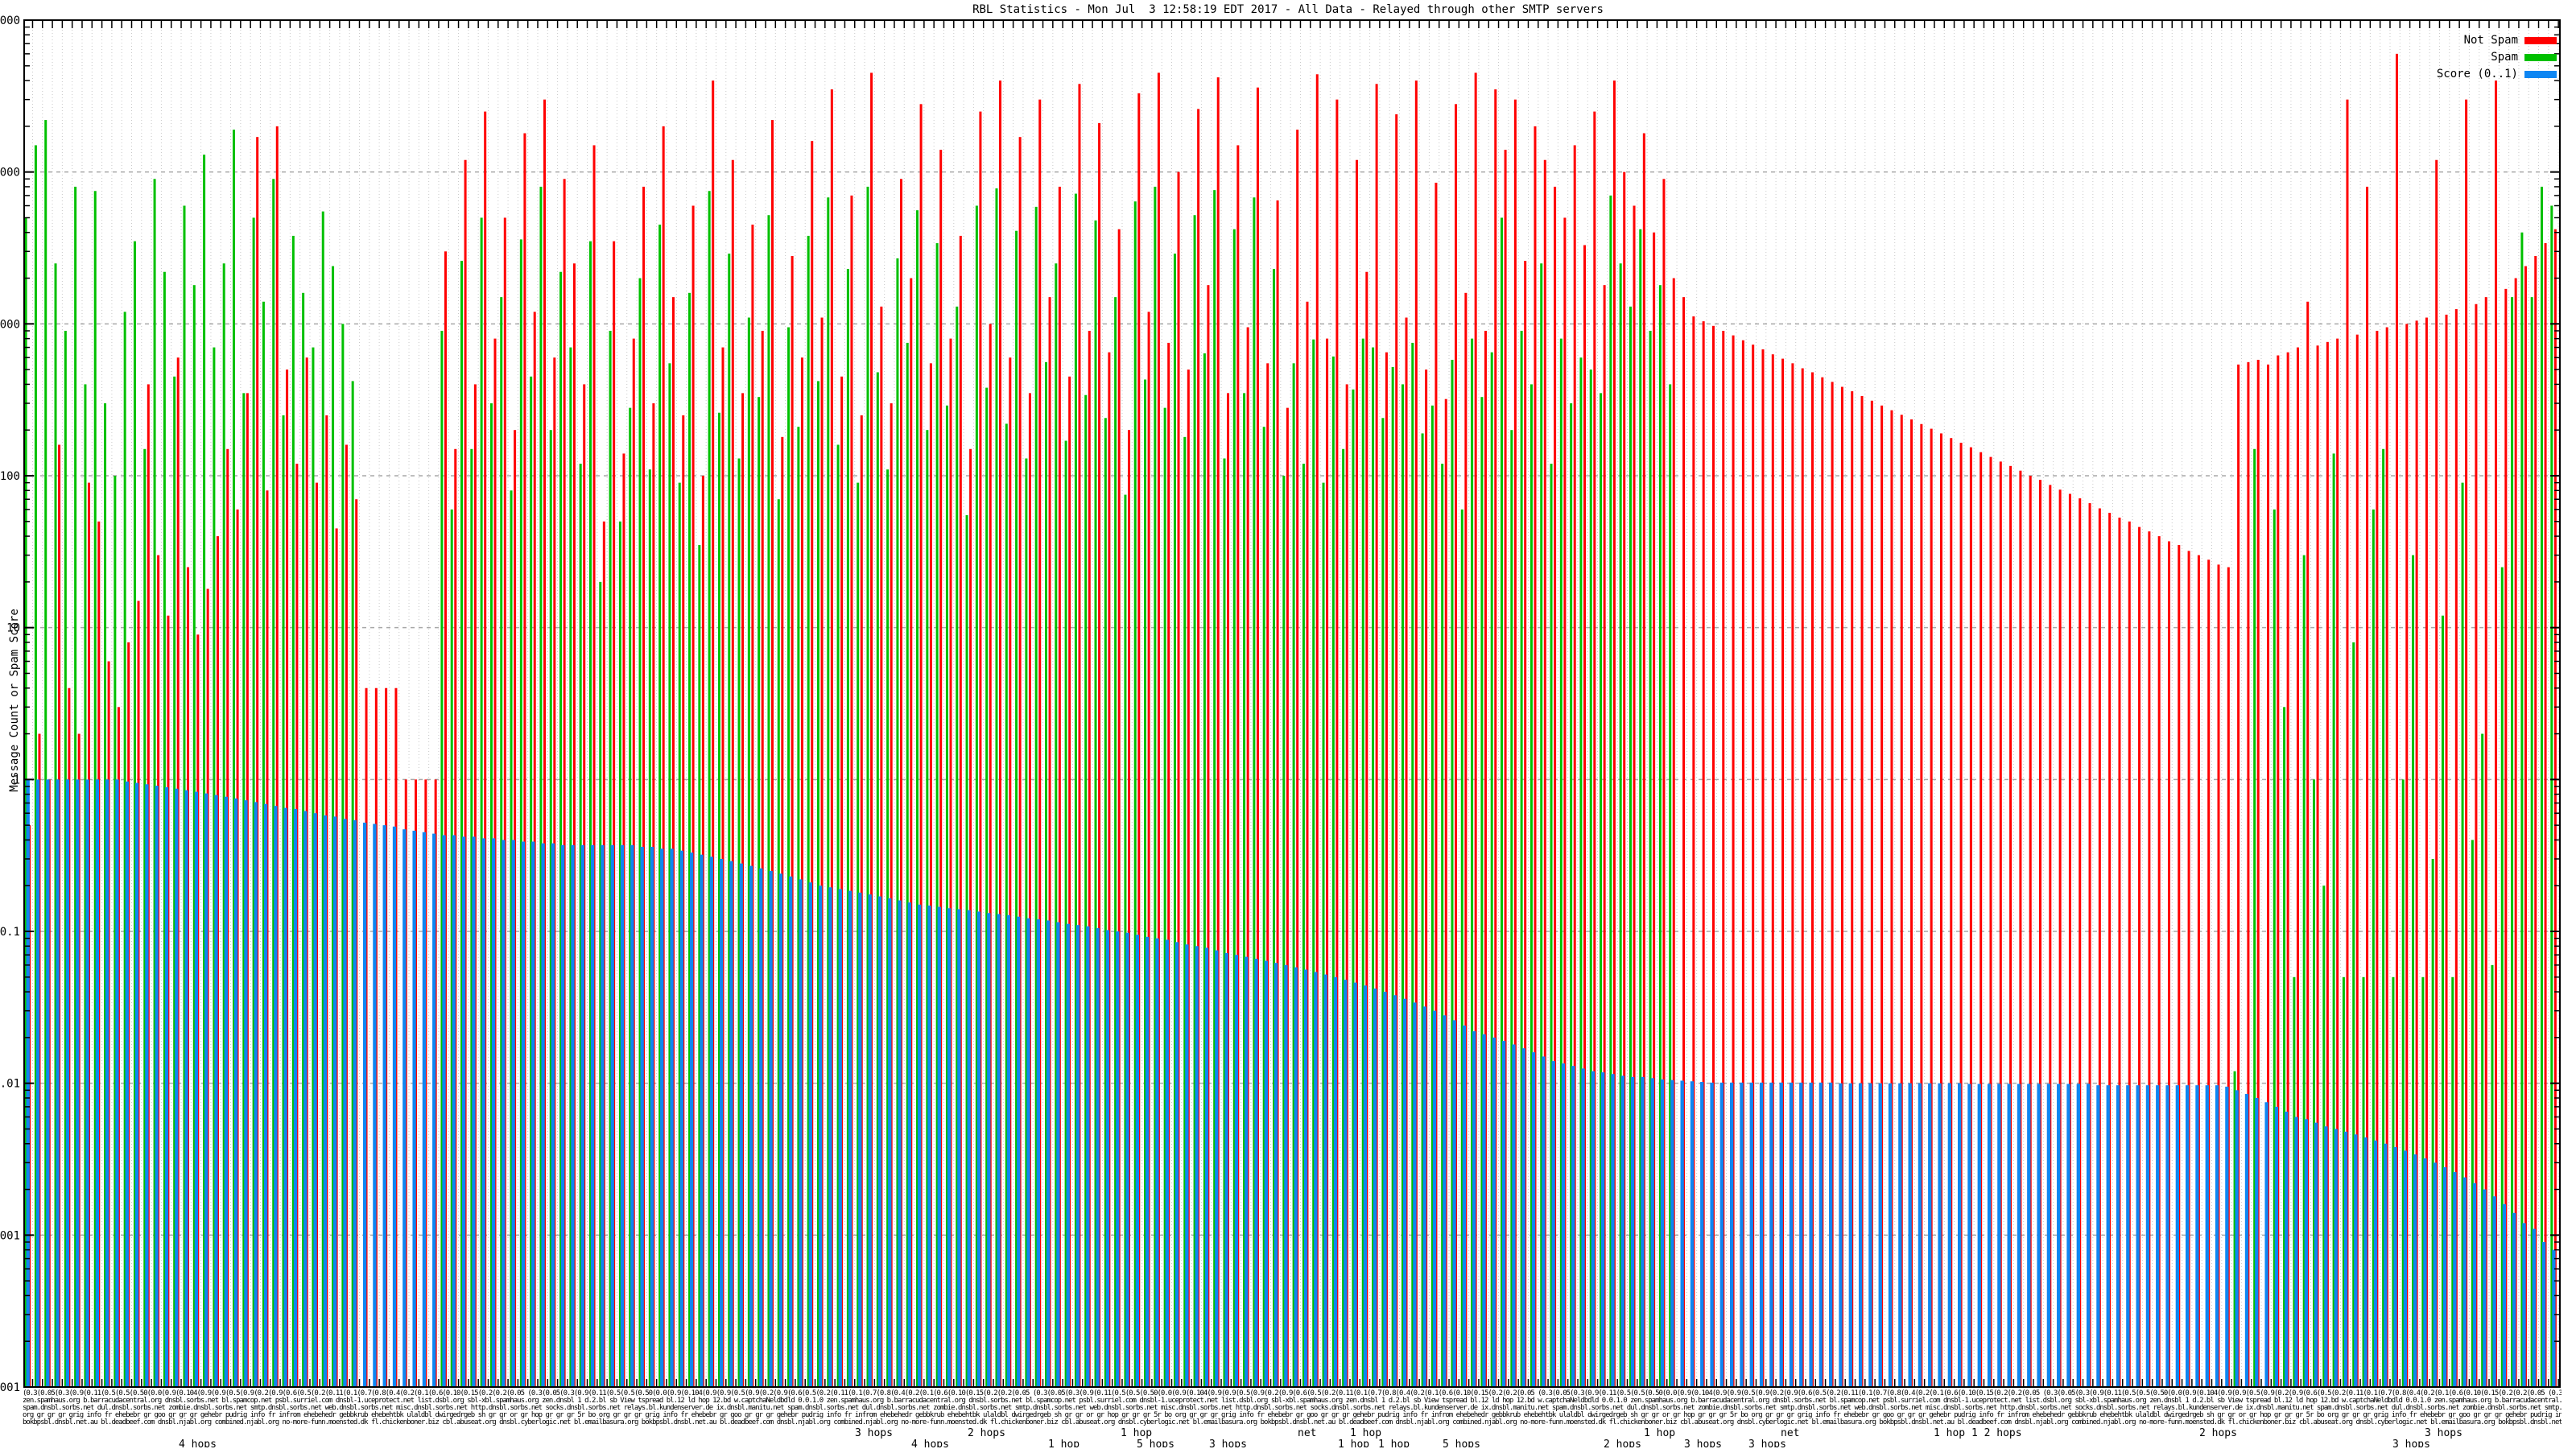 The image size is (2576, 1449). Describe the element at coordinates (1978, 1433) in the screenshot. I see `x-label-hops: 1 hop 1 2 hops` at that location.